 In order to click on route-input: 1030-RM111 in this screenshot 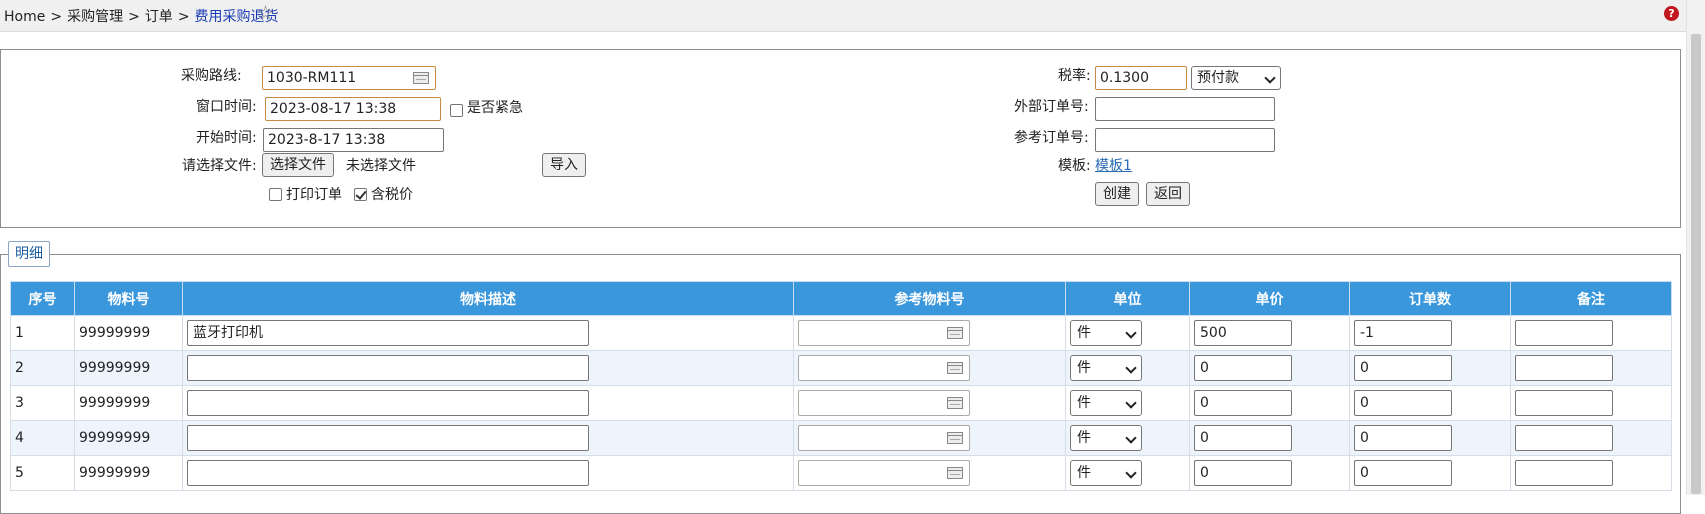, I will do `click(349, 78)`.